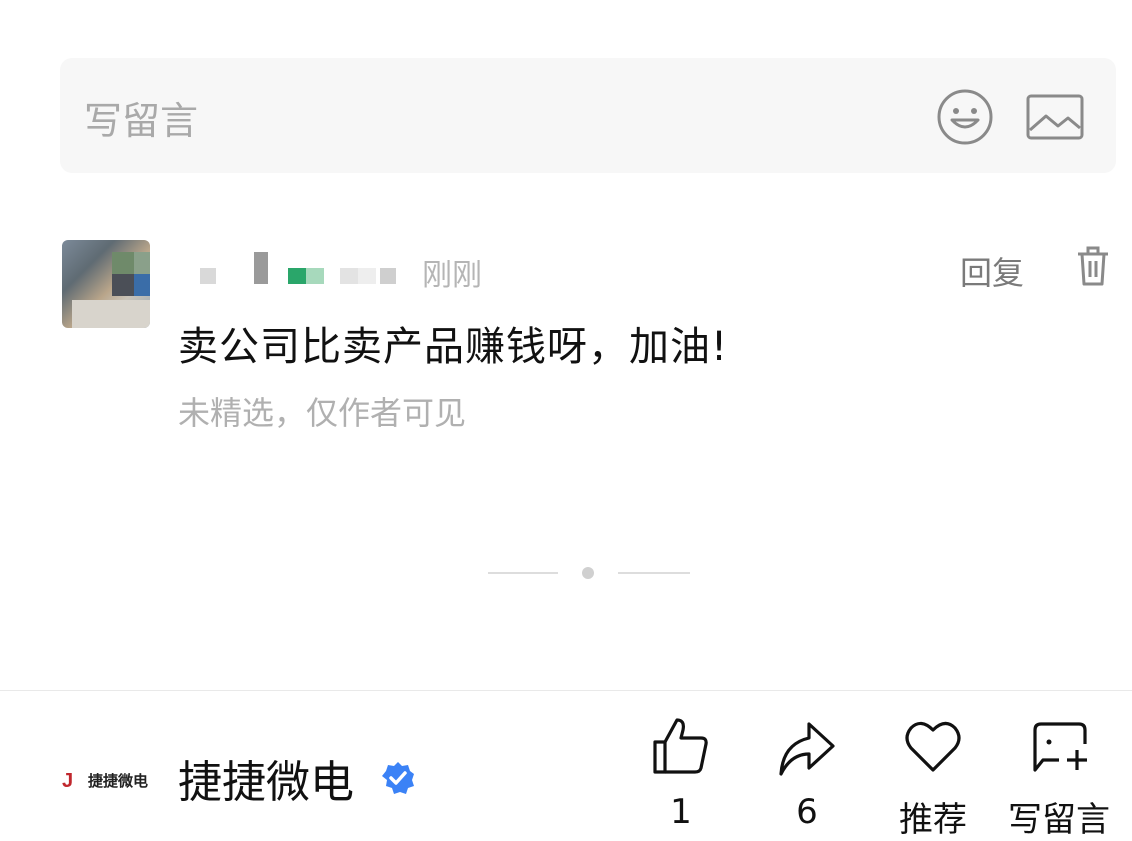 The width and height of the screenshot is (1132, 841). Describe the element at coordinates (933, 778) in the screenshot. I see `recommend-button: 推荐` at that location.